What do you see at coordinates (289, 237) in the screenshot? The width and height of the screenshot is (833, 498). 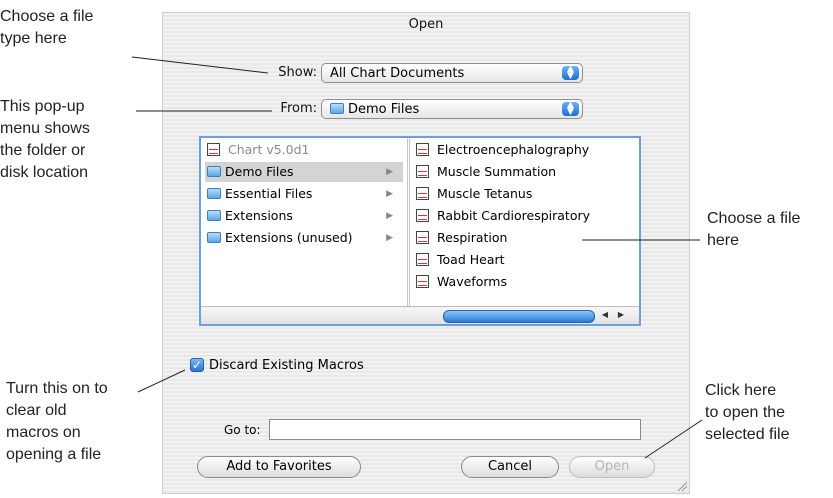 I see `list-item-label: Extensions (unused)` at bounding box center [289, 237].